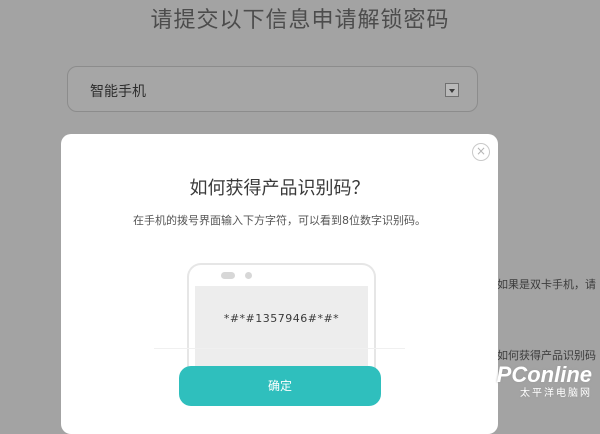  Describe the element at coordinates (228, 275) in the screenshot. I see `phone-speaker` at that location.